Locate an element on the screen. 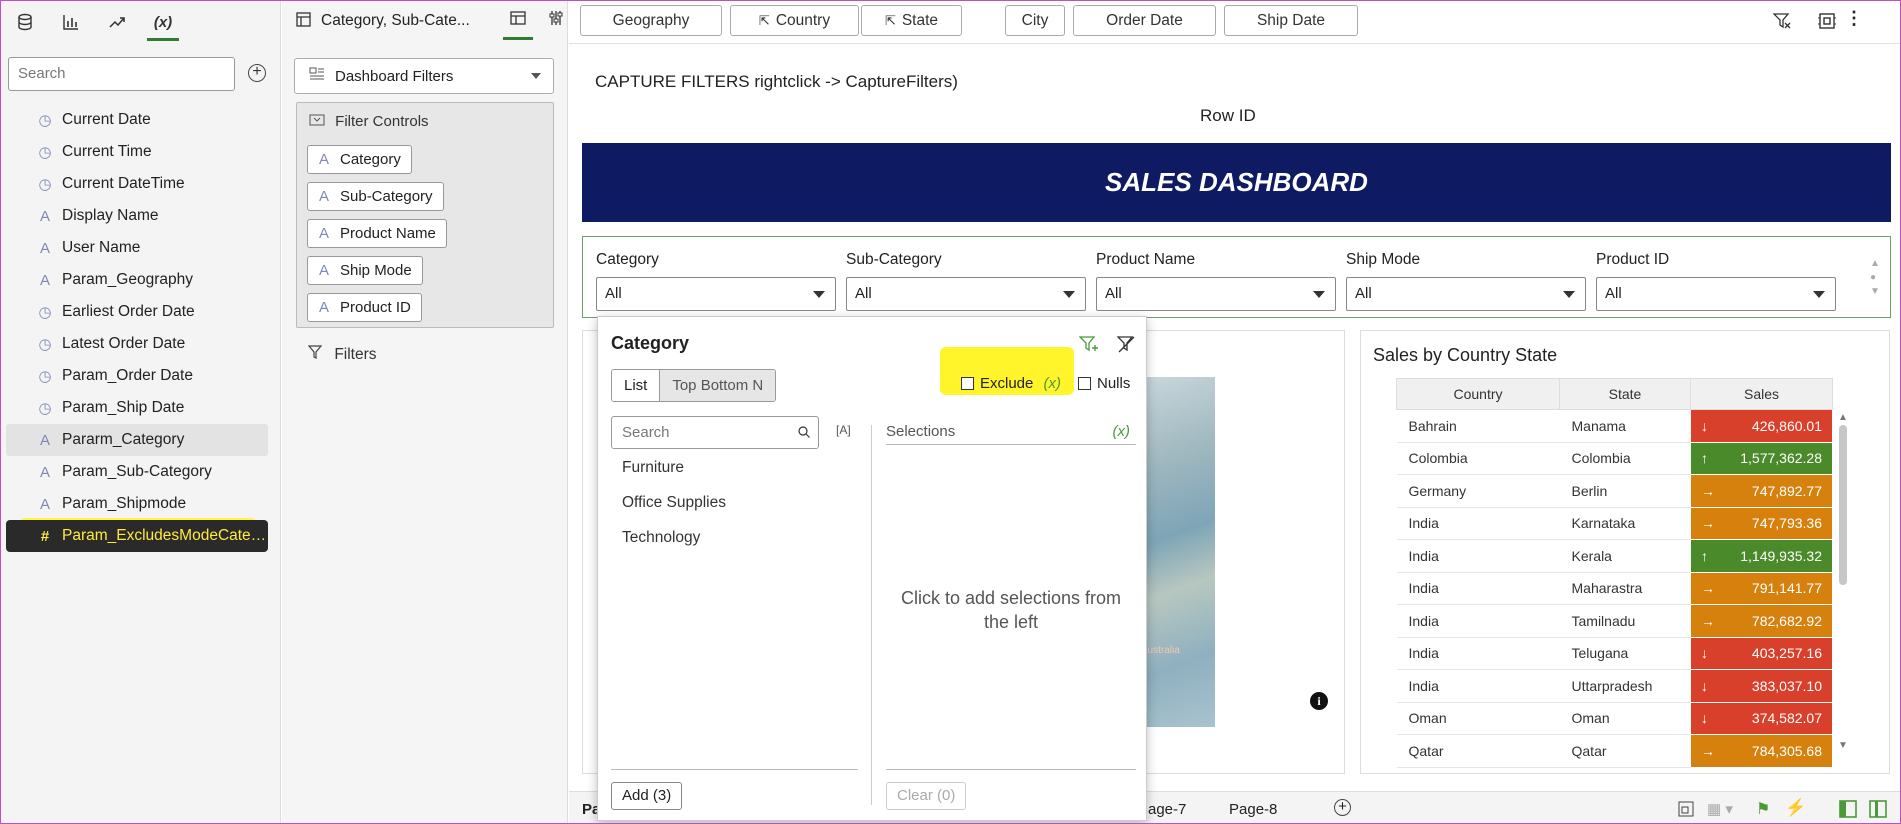 Image resolution: width=1901 pixels, height=824 pixels. popup-tabs: List Top Bottom N is located at coordinates (694, 385).